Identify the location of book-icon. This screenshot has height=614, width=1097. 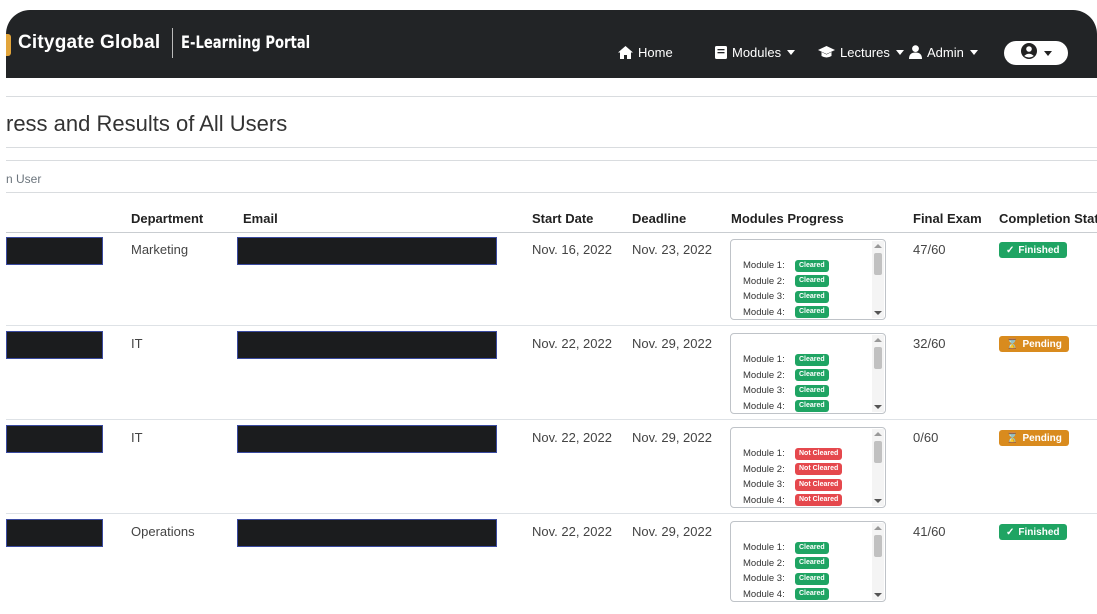
(721, 52).